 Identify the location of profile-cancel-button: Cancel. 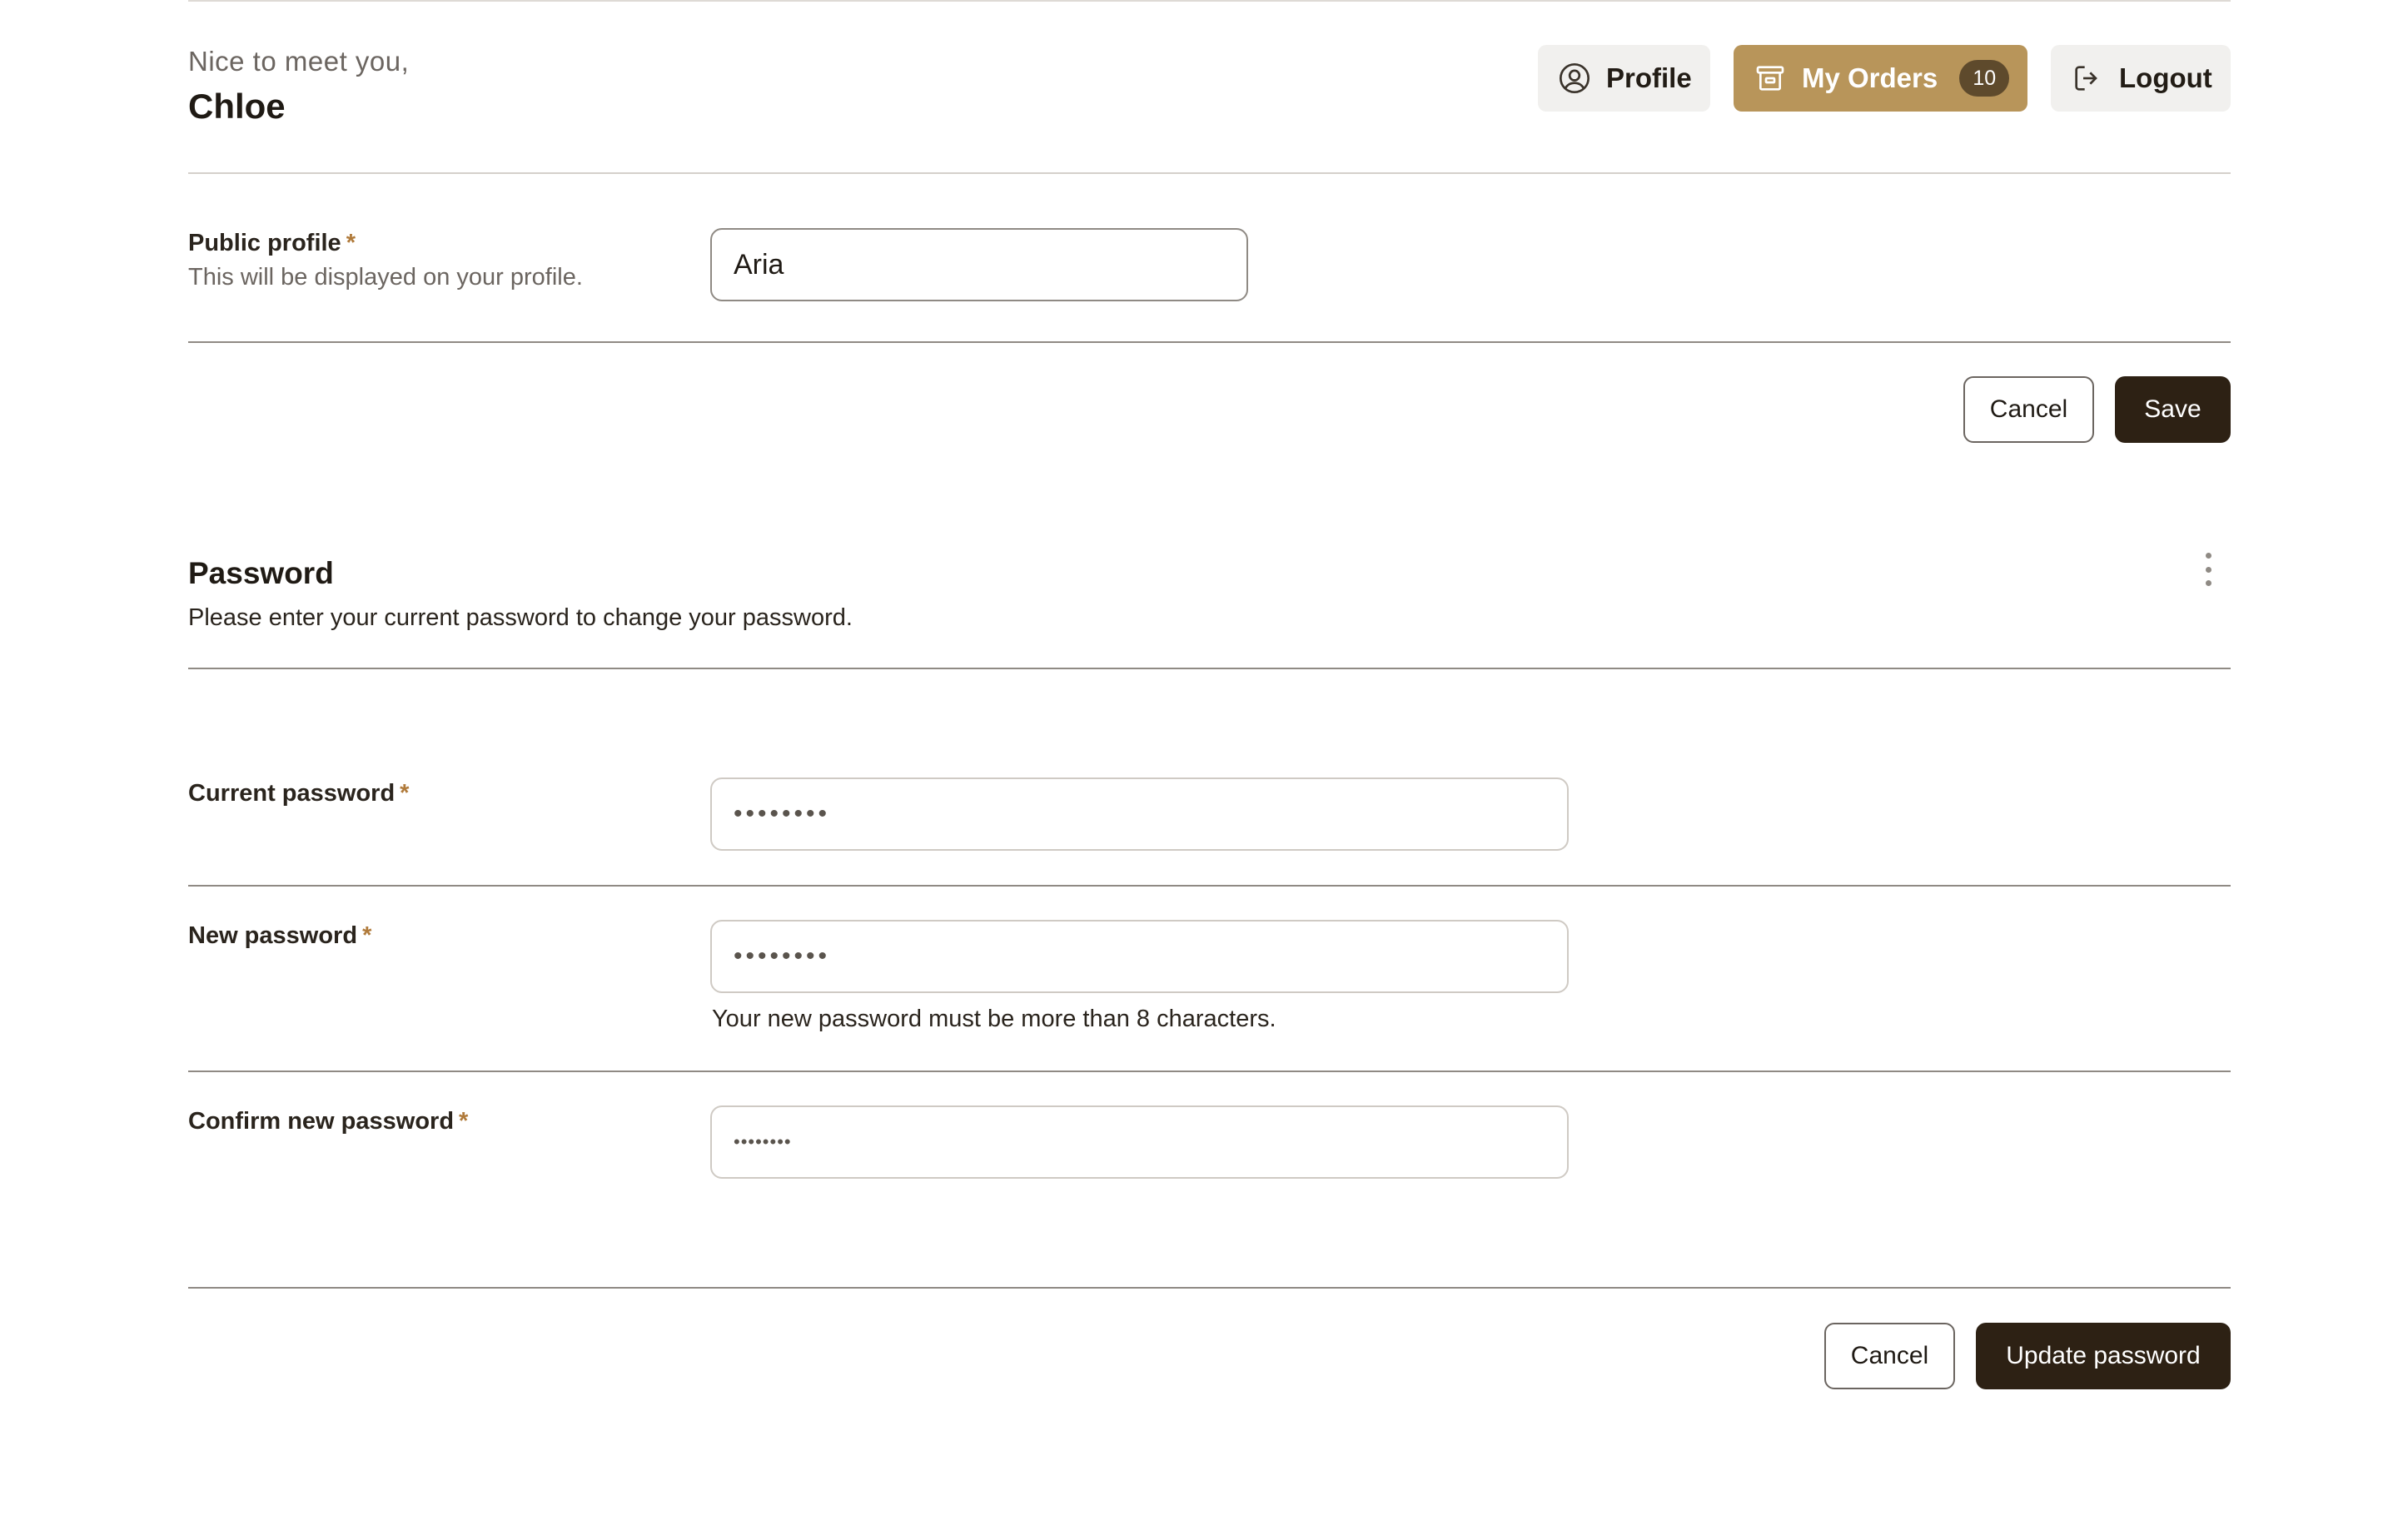
(2028, 409).